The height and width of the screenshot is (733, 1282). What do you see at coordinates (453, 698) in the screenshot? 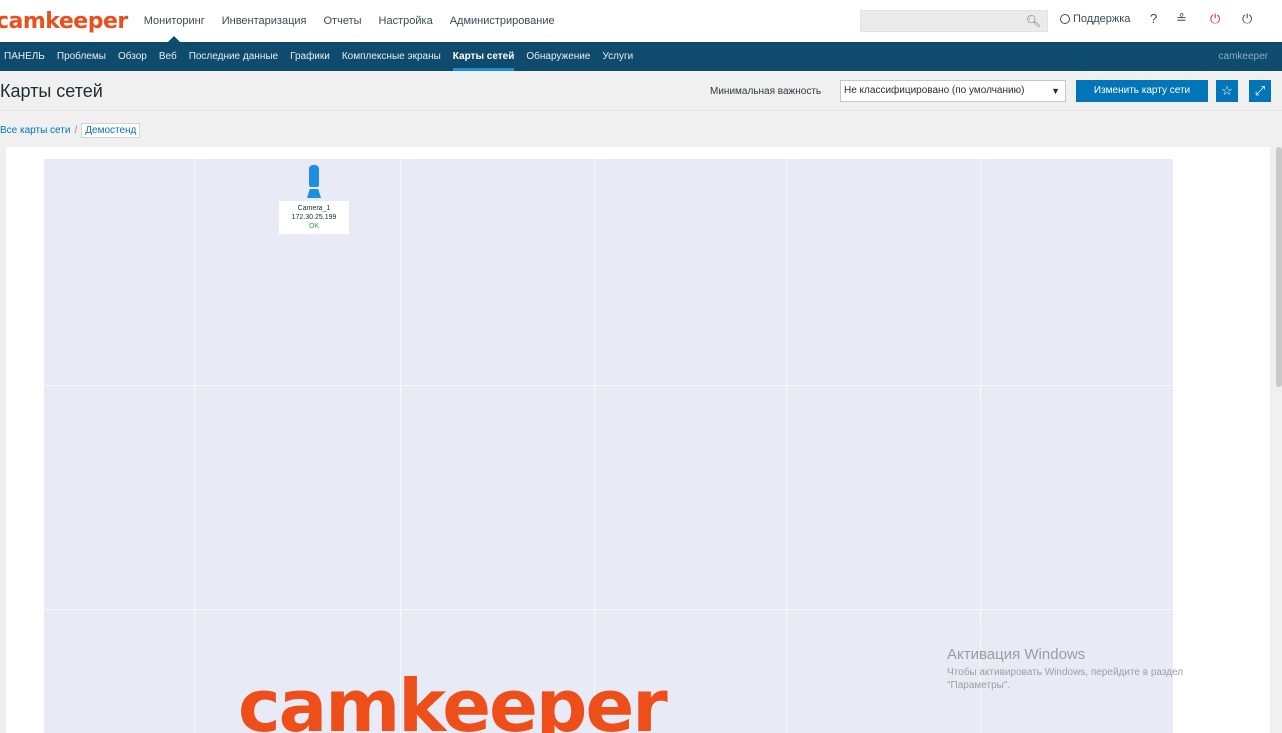
I see `map-background-logo: camkeeper` at bounding box center [453, 698].